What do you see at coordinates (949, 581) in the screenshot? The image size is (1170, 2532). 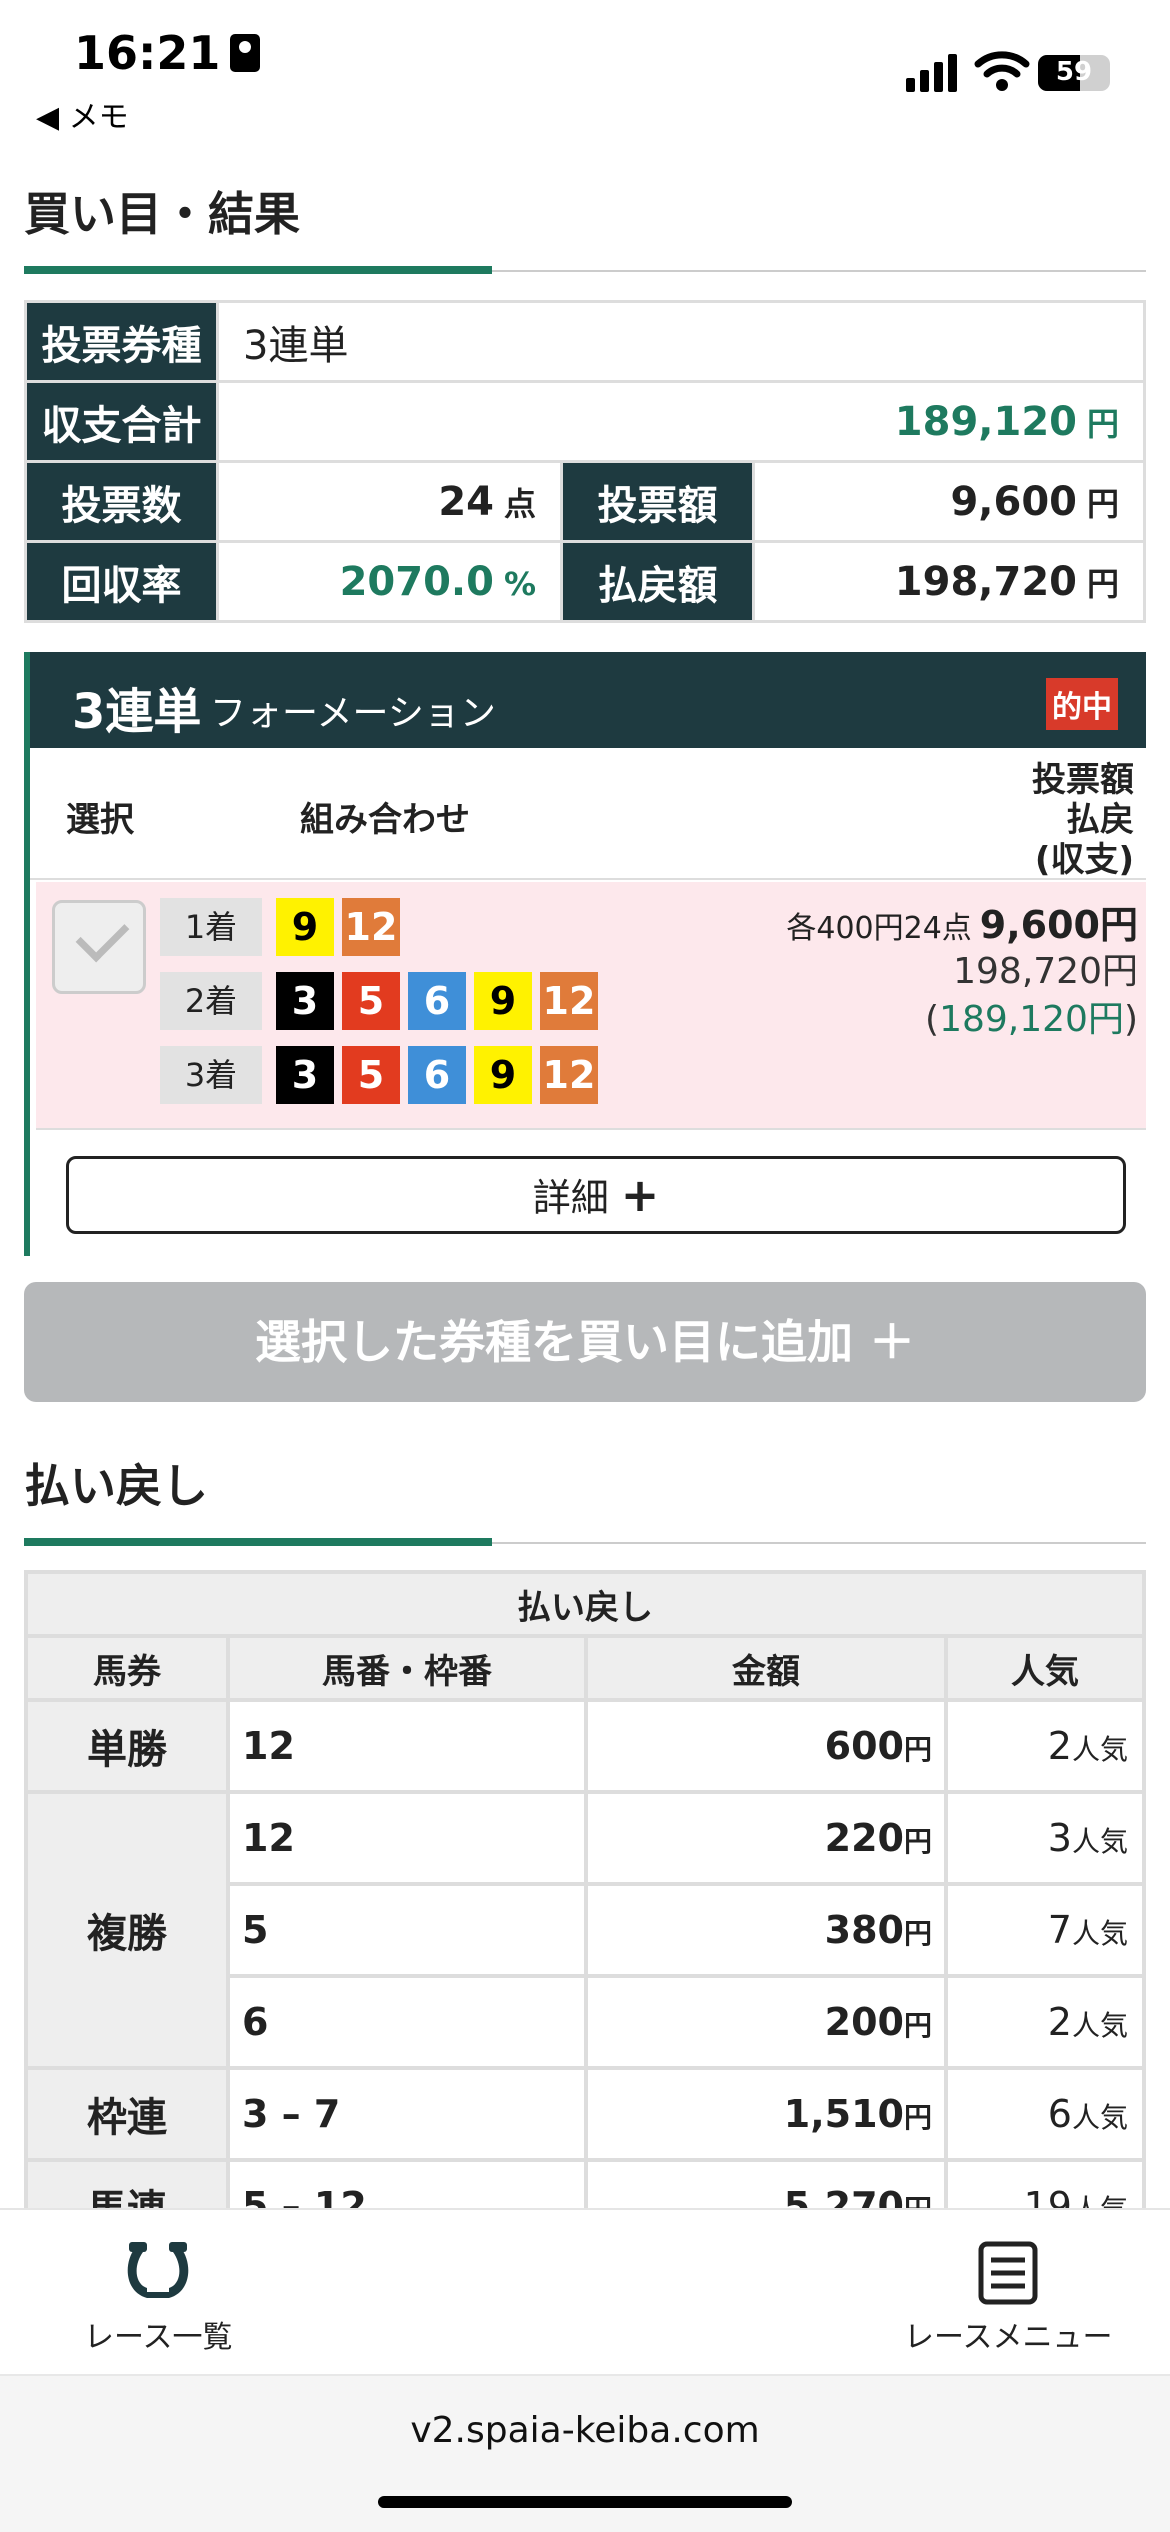 I see `payout-value: 198,720 円` at bounding box center [949, 581].